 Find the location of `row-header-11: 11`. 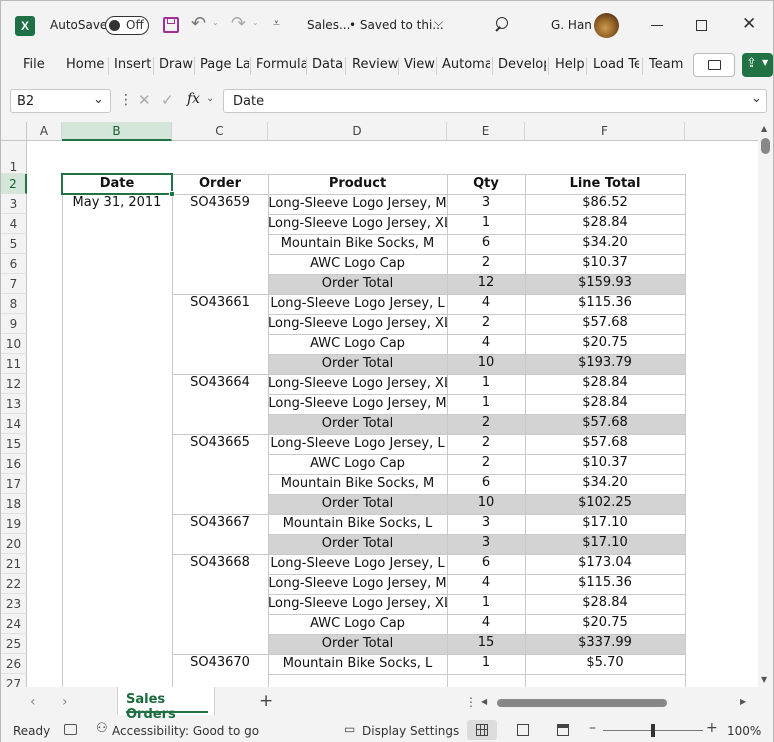

row-header-11: 11 is located at coordinates (14, 364).